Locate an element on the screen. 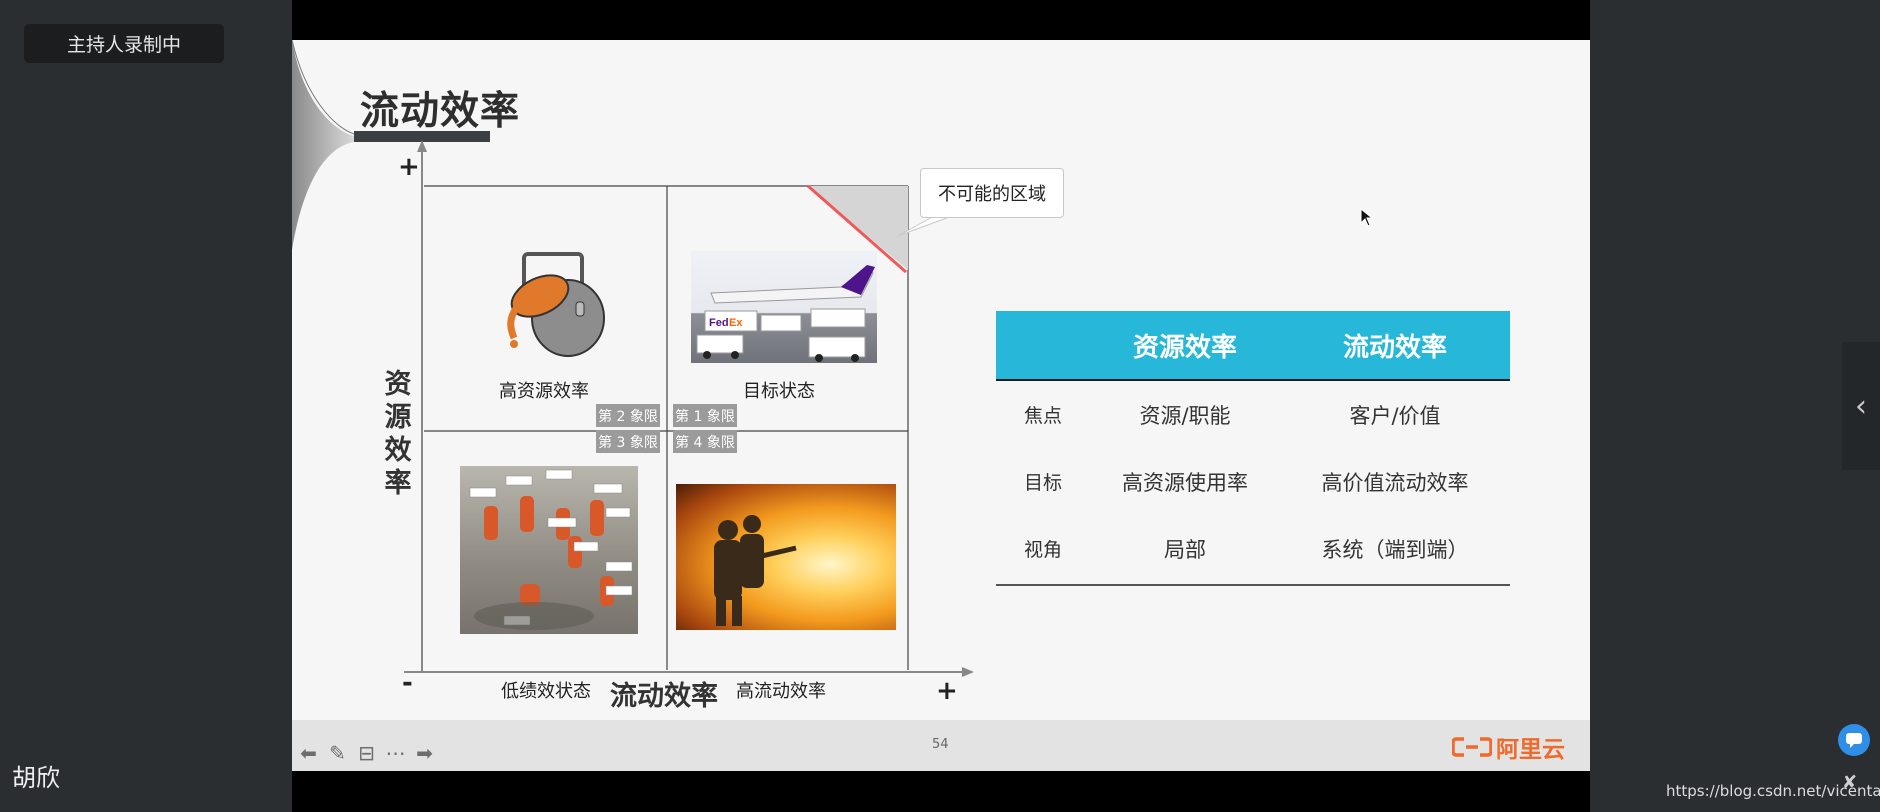  logo-text: 阿里云 is located at coordinates (1530, 750).